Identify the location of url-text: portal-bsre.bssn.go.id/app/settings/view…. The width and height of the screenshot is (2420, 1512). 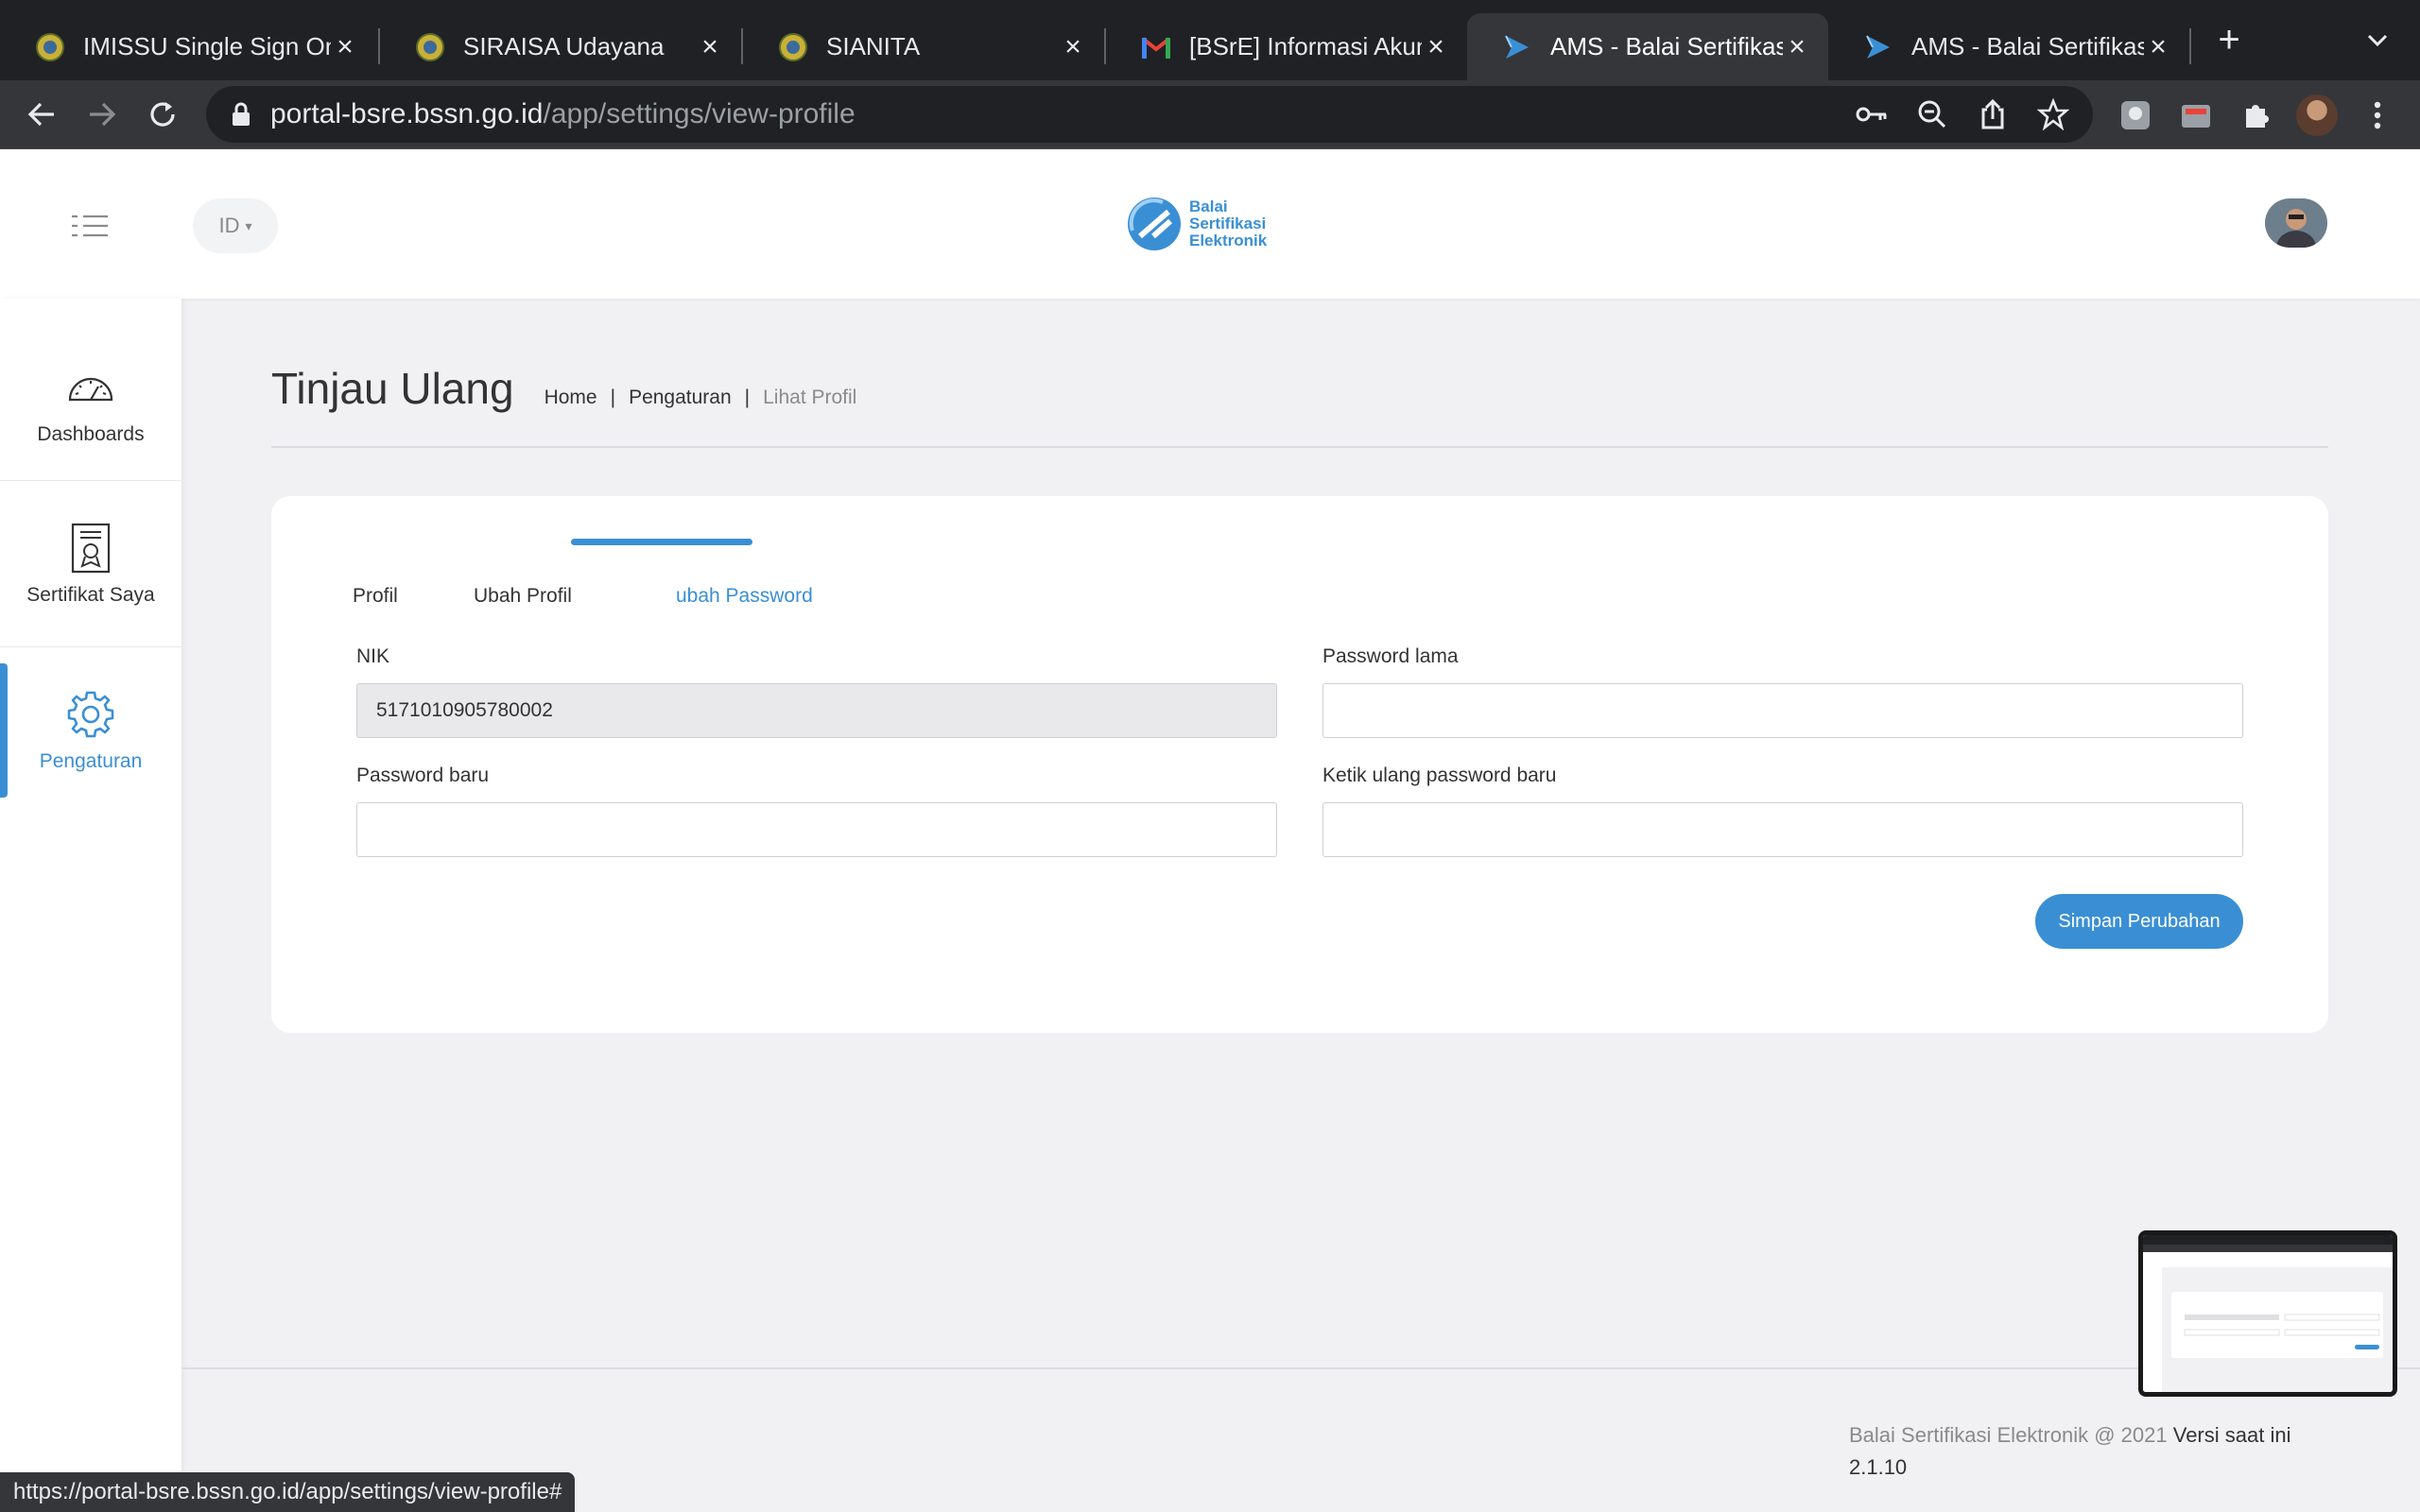
(563, 114).